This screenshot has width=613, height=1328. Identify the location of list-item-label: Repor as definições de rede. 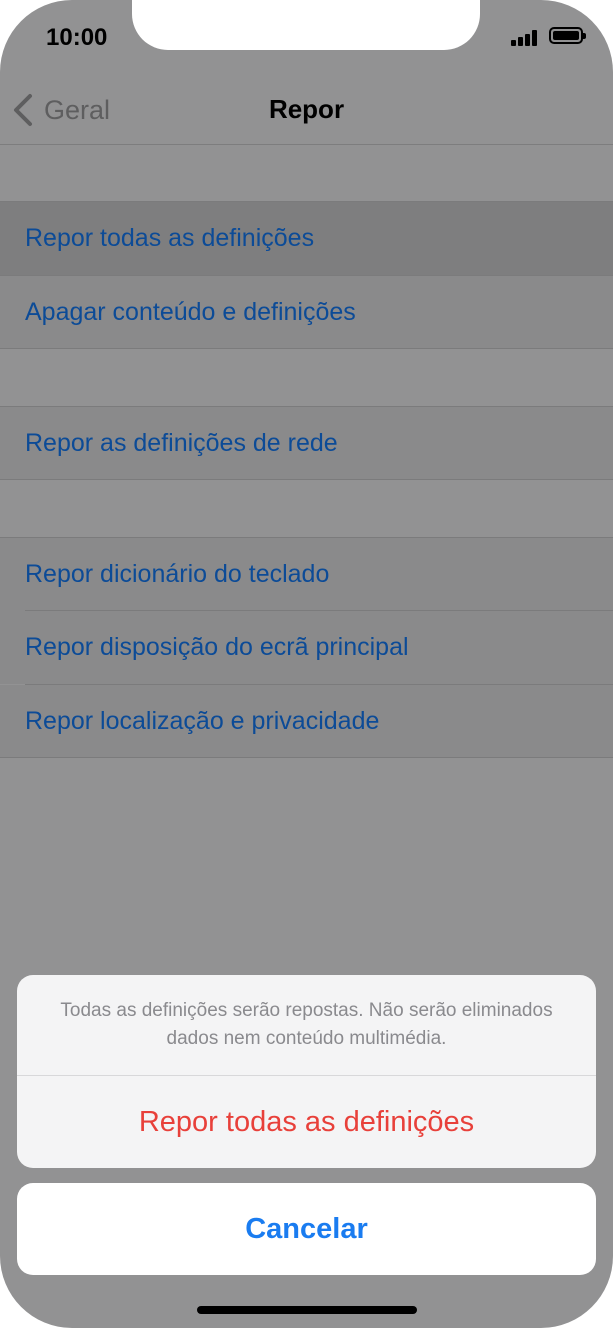
(181, 443).